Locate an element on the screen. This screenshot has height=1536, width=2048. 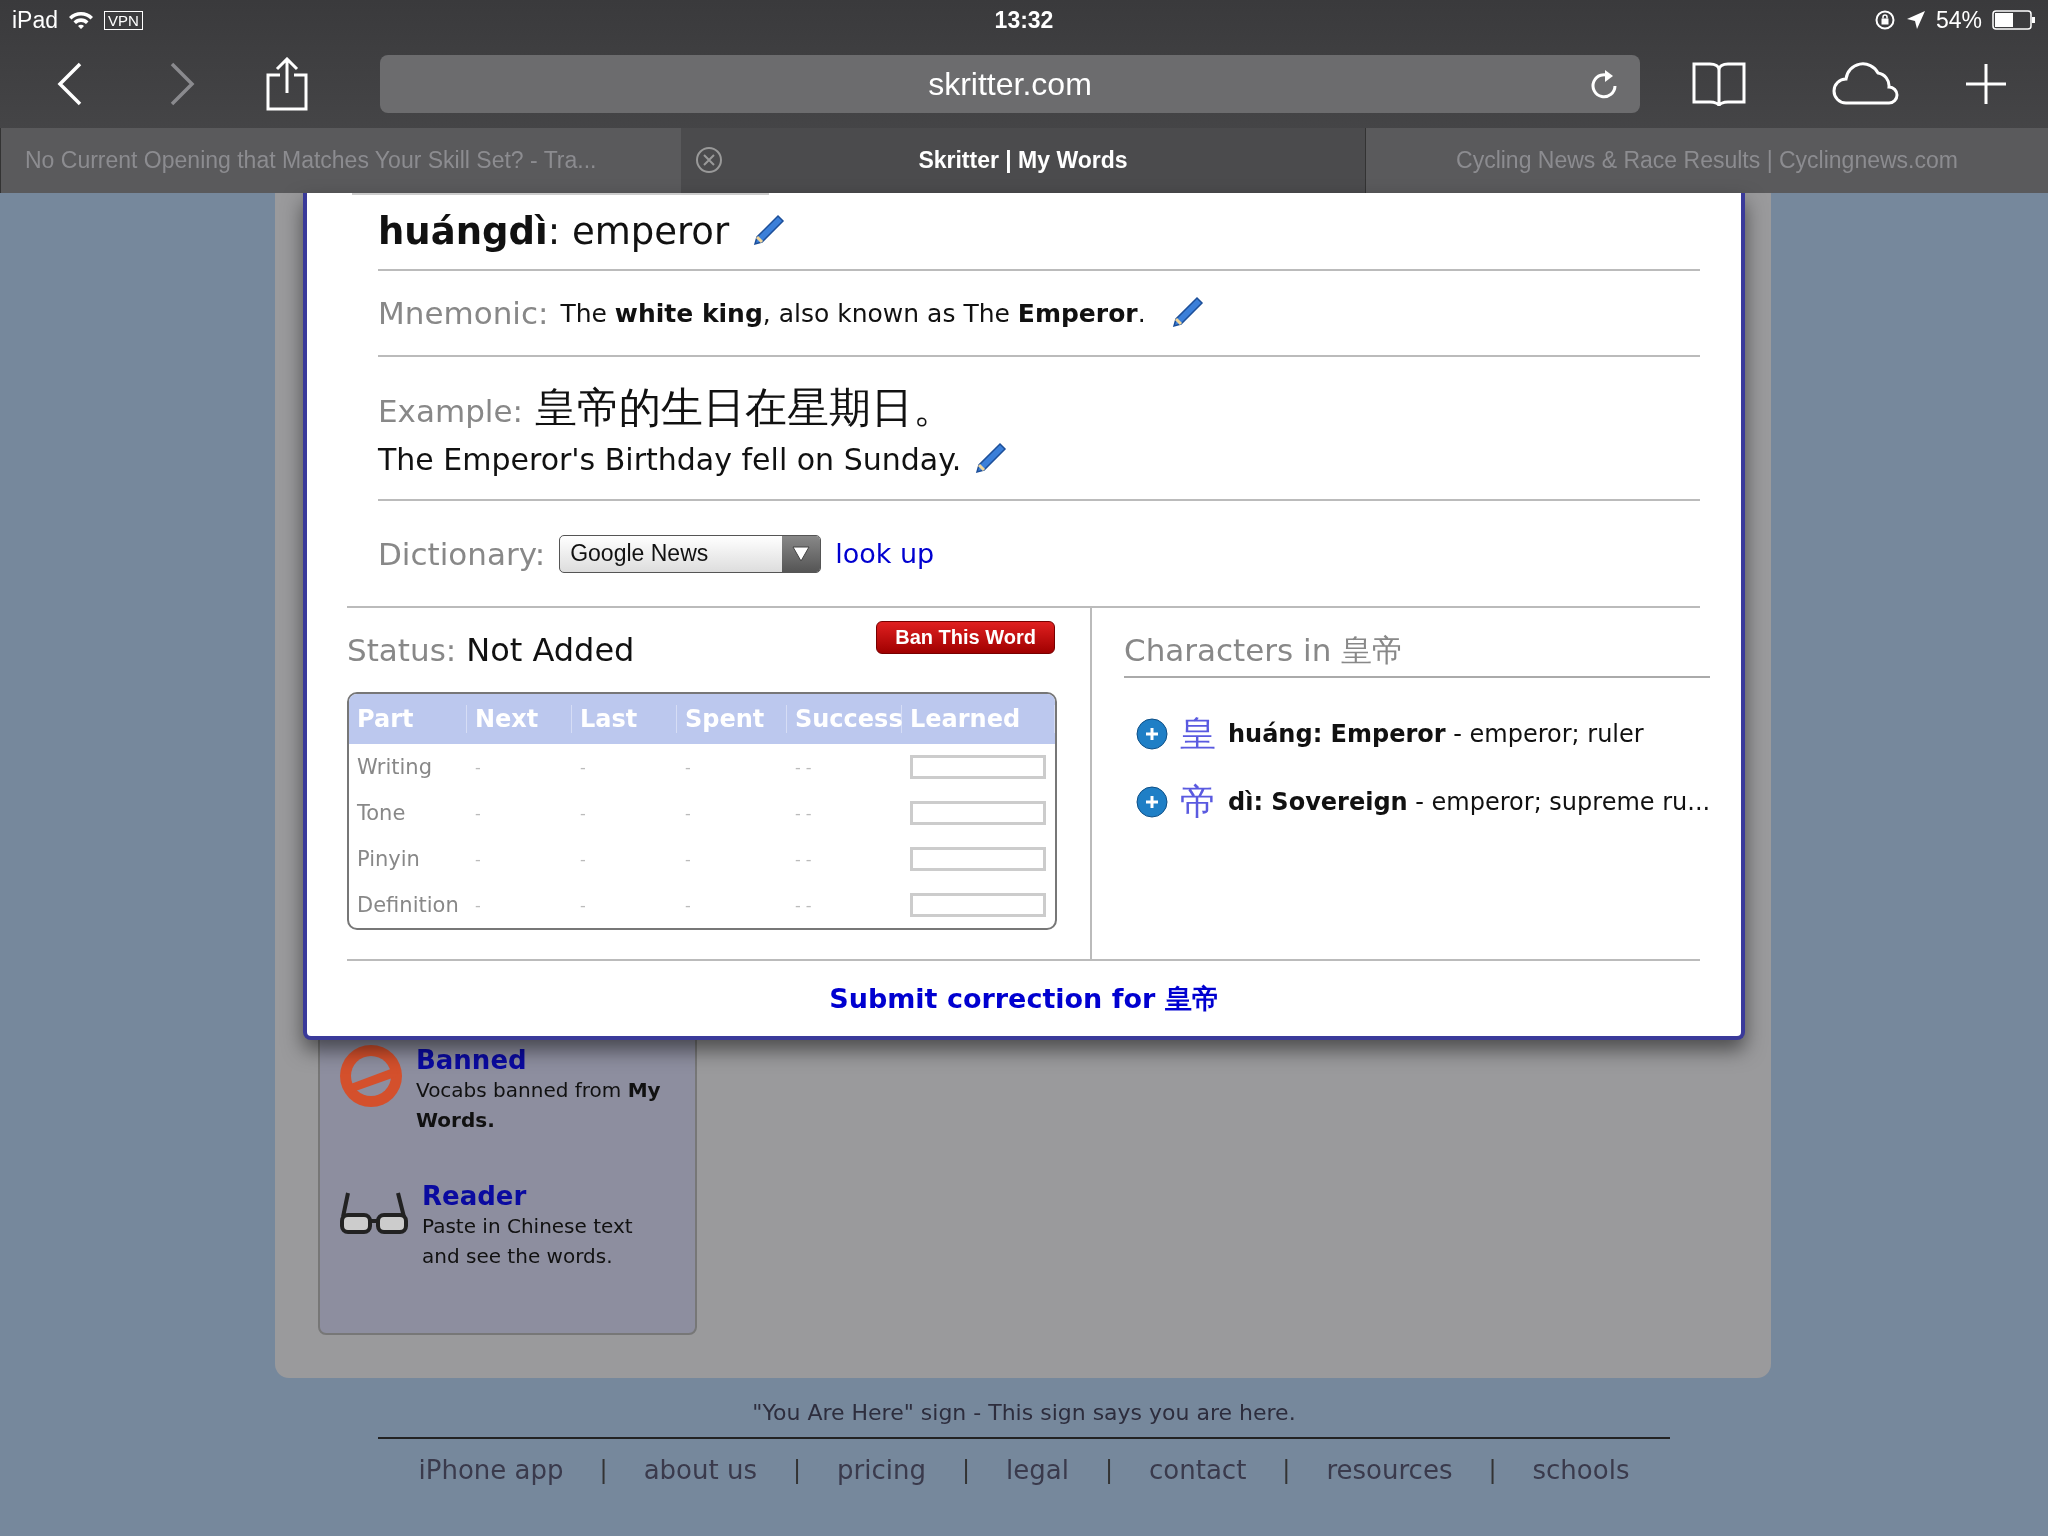
column-header: Last is located at coordinates (624, 719).